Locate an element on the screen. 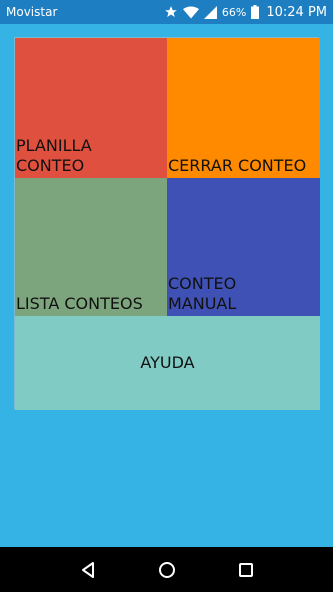  lista-conteos-button: LISTA CONTEOS is located at coordinates (91, 247).